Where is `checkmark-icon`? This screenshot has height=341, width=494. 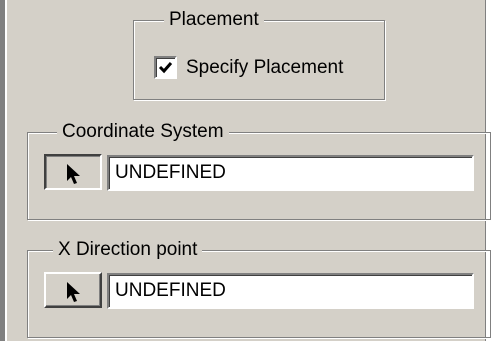
checkmark-icon is located at coordinates (165, 68).